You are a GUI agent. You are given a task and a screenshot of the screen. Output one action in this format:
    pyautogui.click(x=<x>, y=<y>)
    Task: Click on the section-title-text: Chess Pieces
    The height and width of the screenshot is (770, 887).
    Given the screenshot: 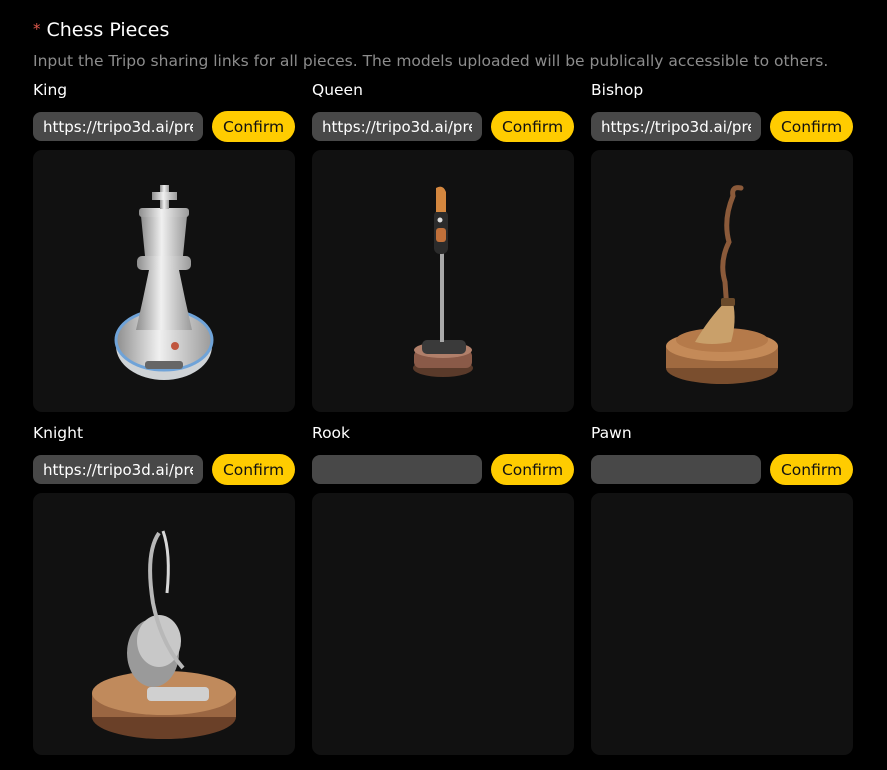 What is the action you would take?
    pyautogui.click(x=108, y=30)
    